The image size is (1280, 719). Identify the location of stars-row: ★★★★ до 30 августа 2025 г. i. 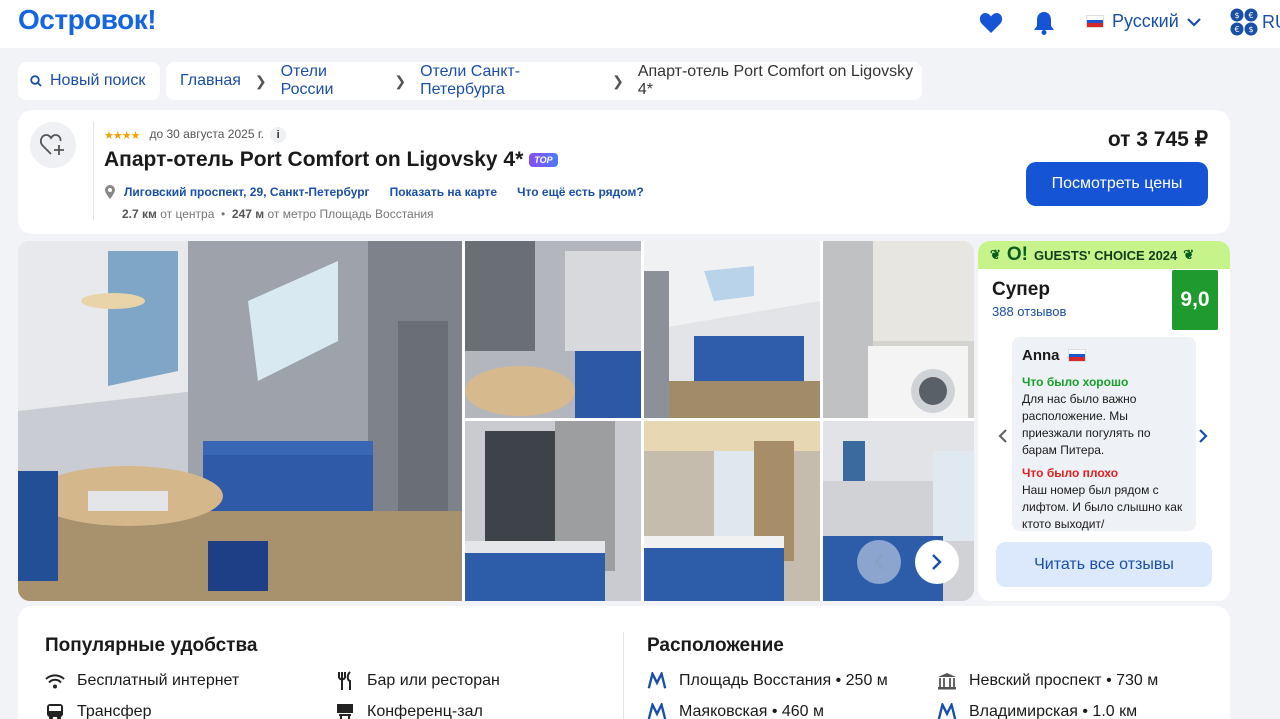
(195, 135).